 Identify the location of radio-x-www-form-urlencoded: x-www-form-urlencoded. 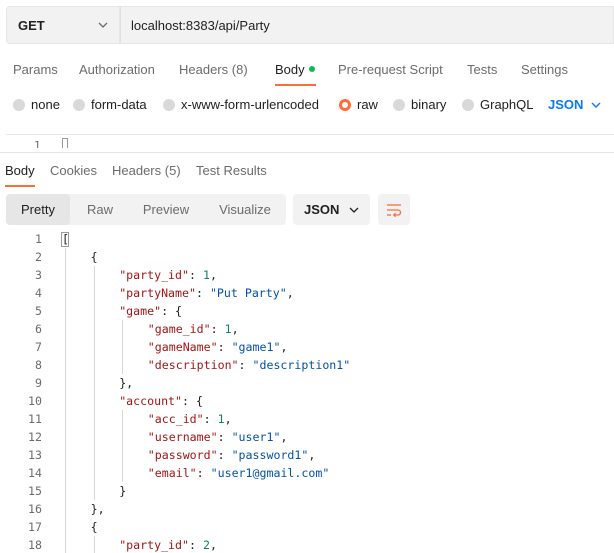
(241, 104).